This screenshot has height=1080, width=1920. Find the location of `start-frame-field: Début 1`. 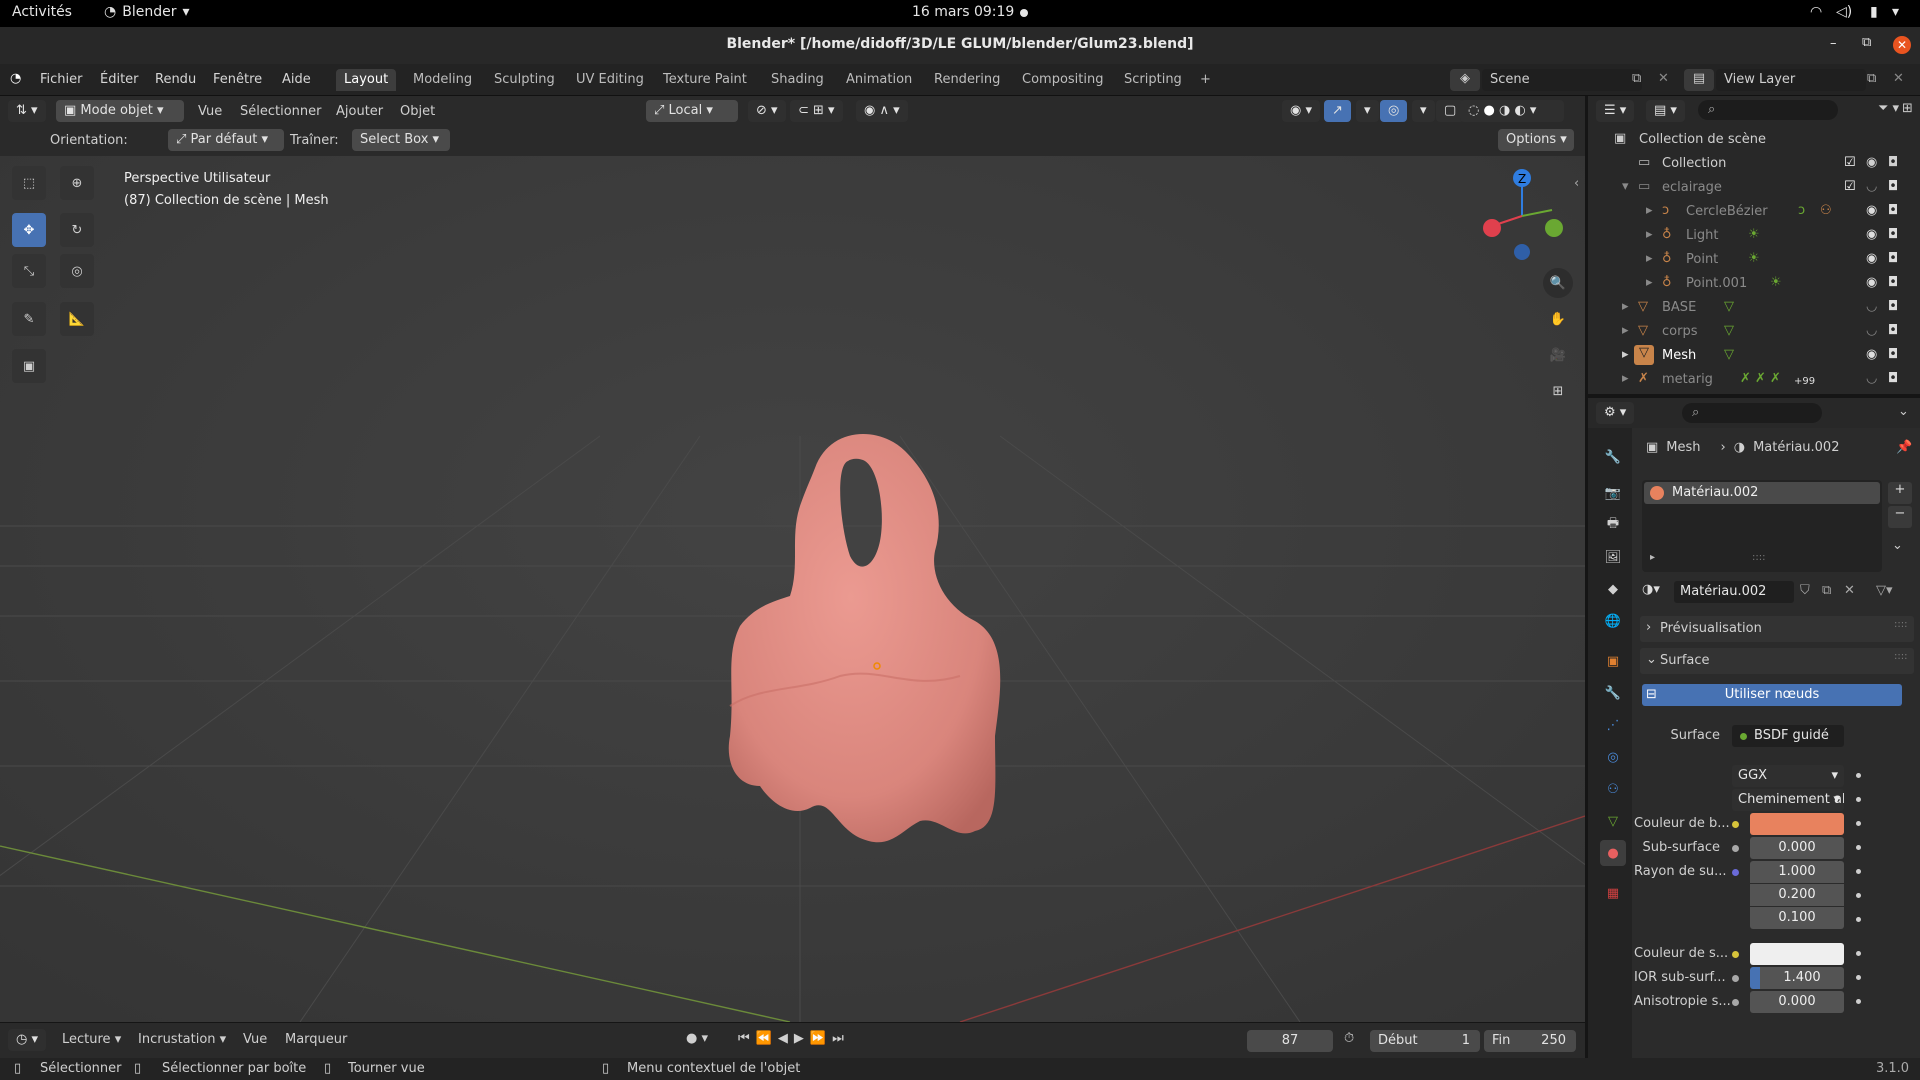

start-frame-field: Début 1 is located at coordinates (1425, 1041).